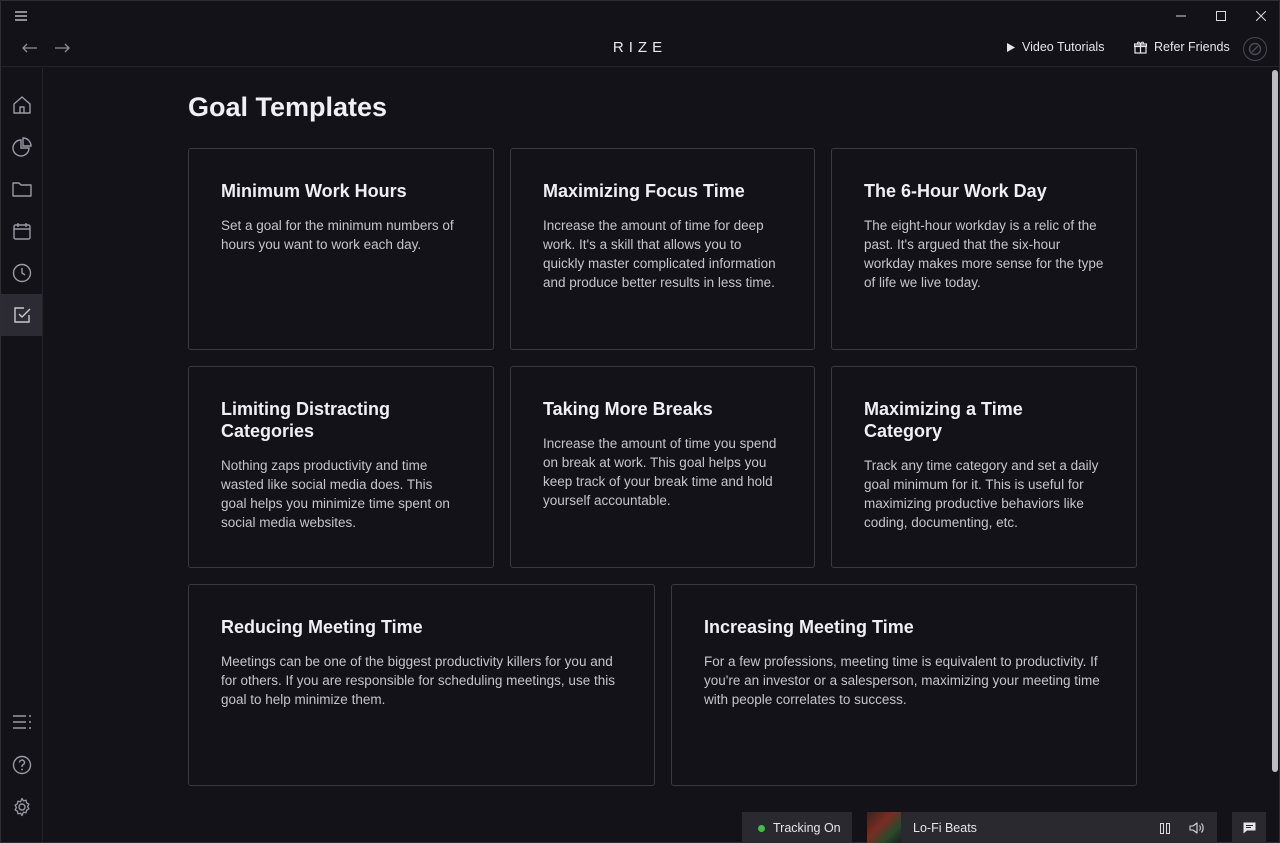  I want to click on sidebar-item-home, so click(21, 105).